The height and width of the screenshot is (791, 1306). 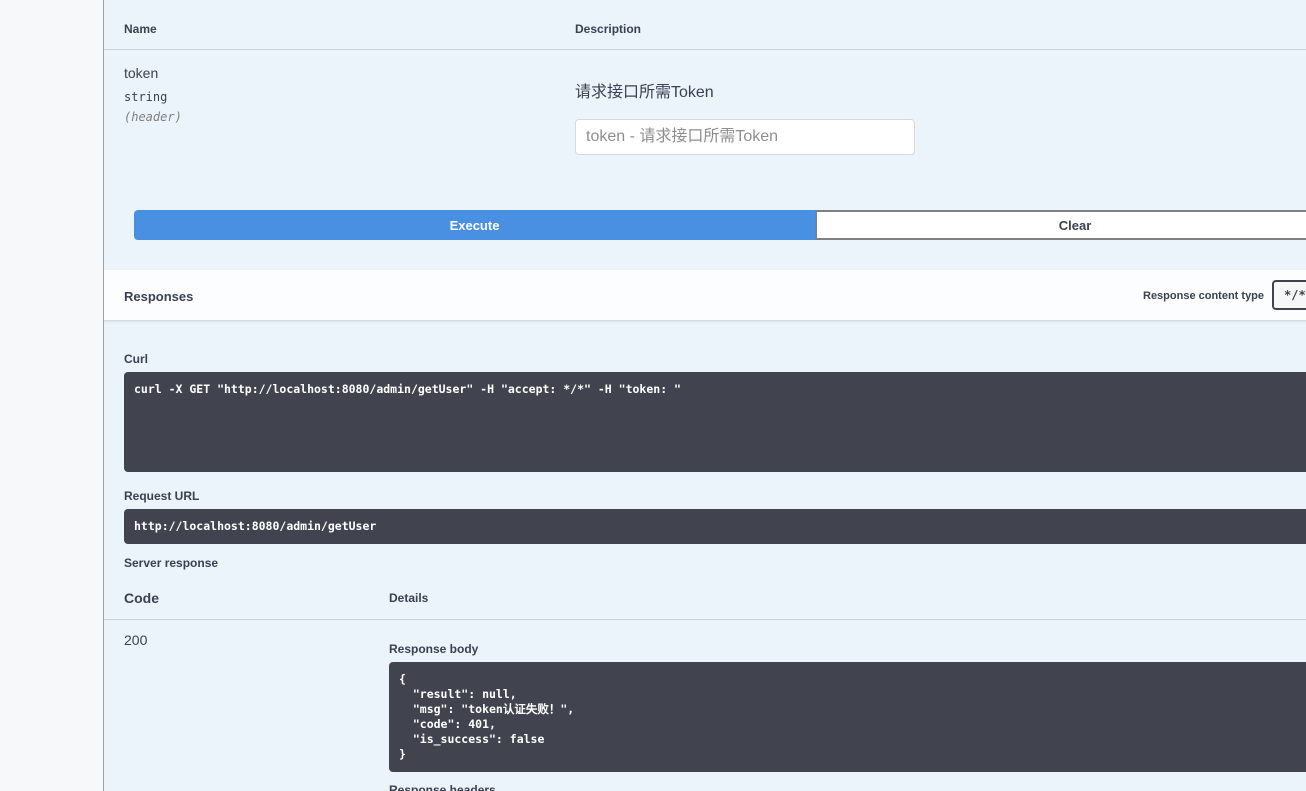 I want to click on responses-title: Responses, so click(x=159, y=296).